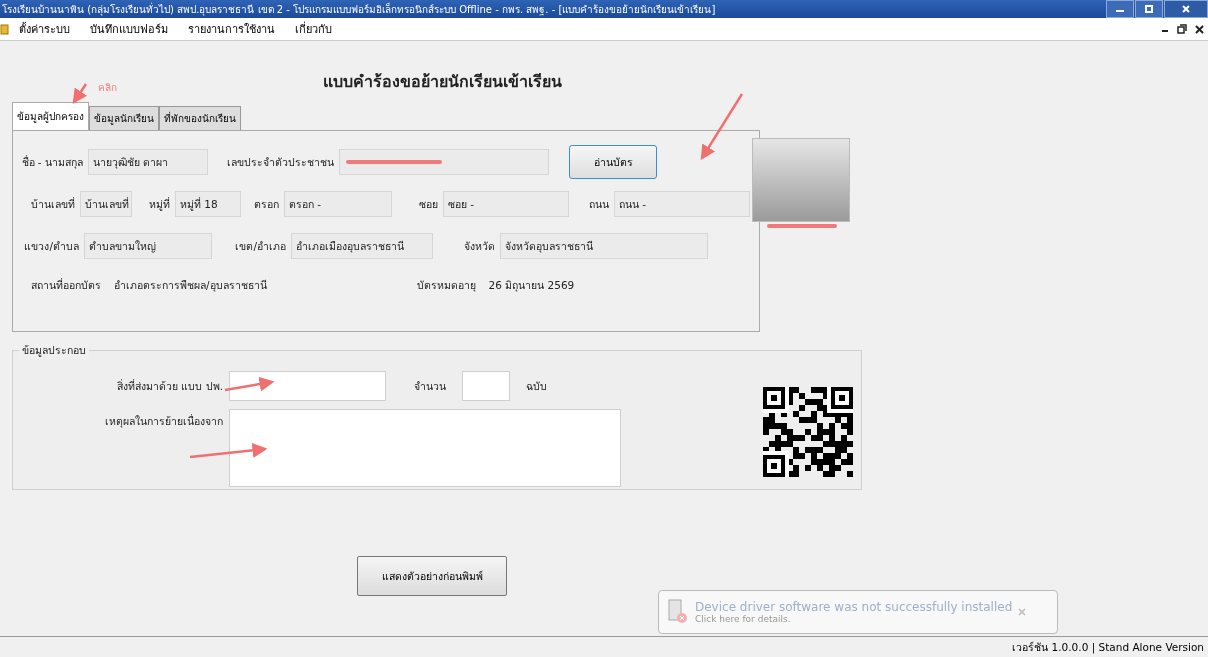  Describe the element at coordinates (531, 285) in the screenshot. I see `field-value: 26 มิถุนายน 2569` at that location.